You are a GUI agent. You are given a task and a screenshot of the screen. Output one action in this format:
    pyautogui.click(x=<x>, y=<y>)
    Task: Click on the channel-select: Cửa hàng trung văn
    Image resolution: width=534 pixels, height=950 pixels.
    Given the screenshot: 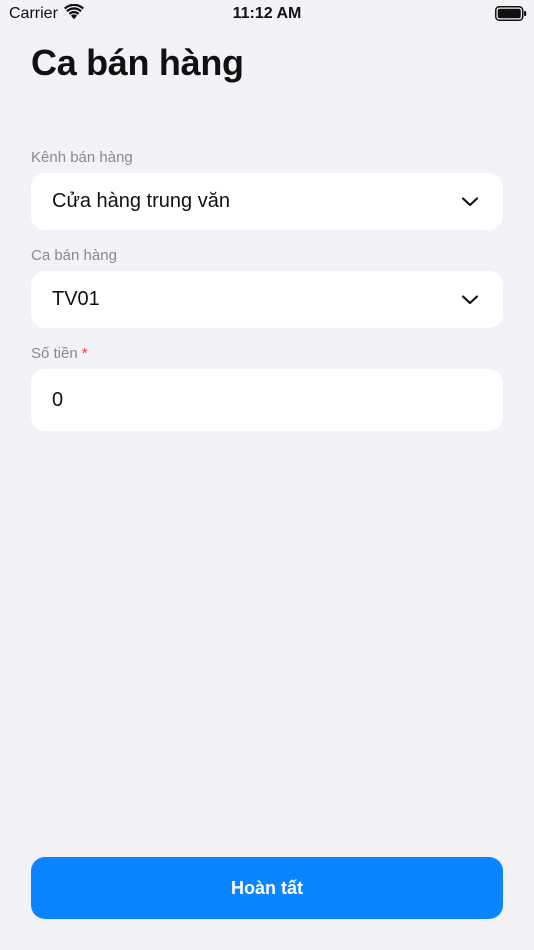 What is the action you would take?
    pyautogui.click(x=267, y=201)
    